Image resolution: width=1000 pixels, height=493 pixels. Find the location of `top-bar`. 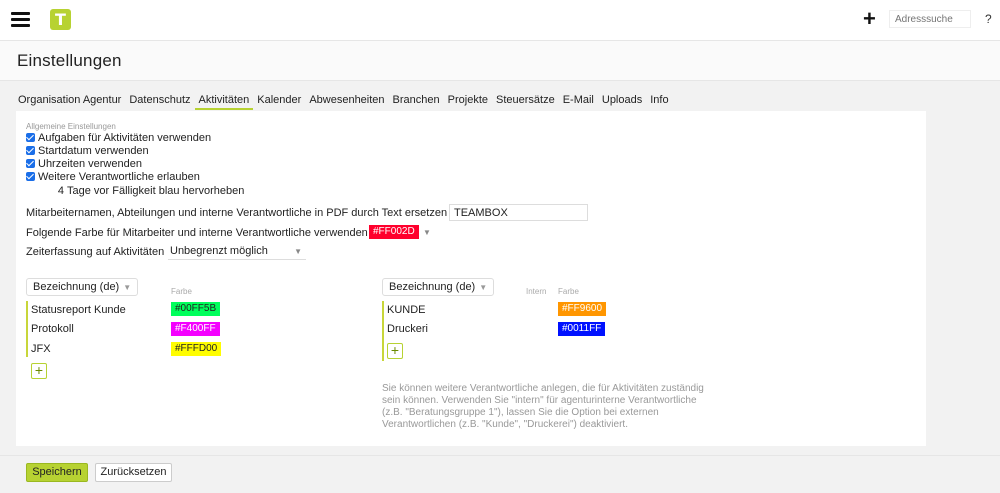

top-bar is located at coordinates (500, 20).